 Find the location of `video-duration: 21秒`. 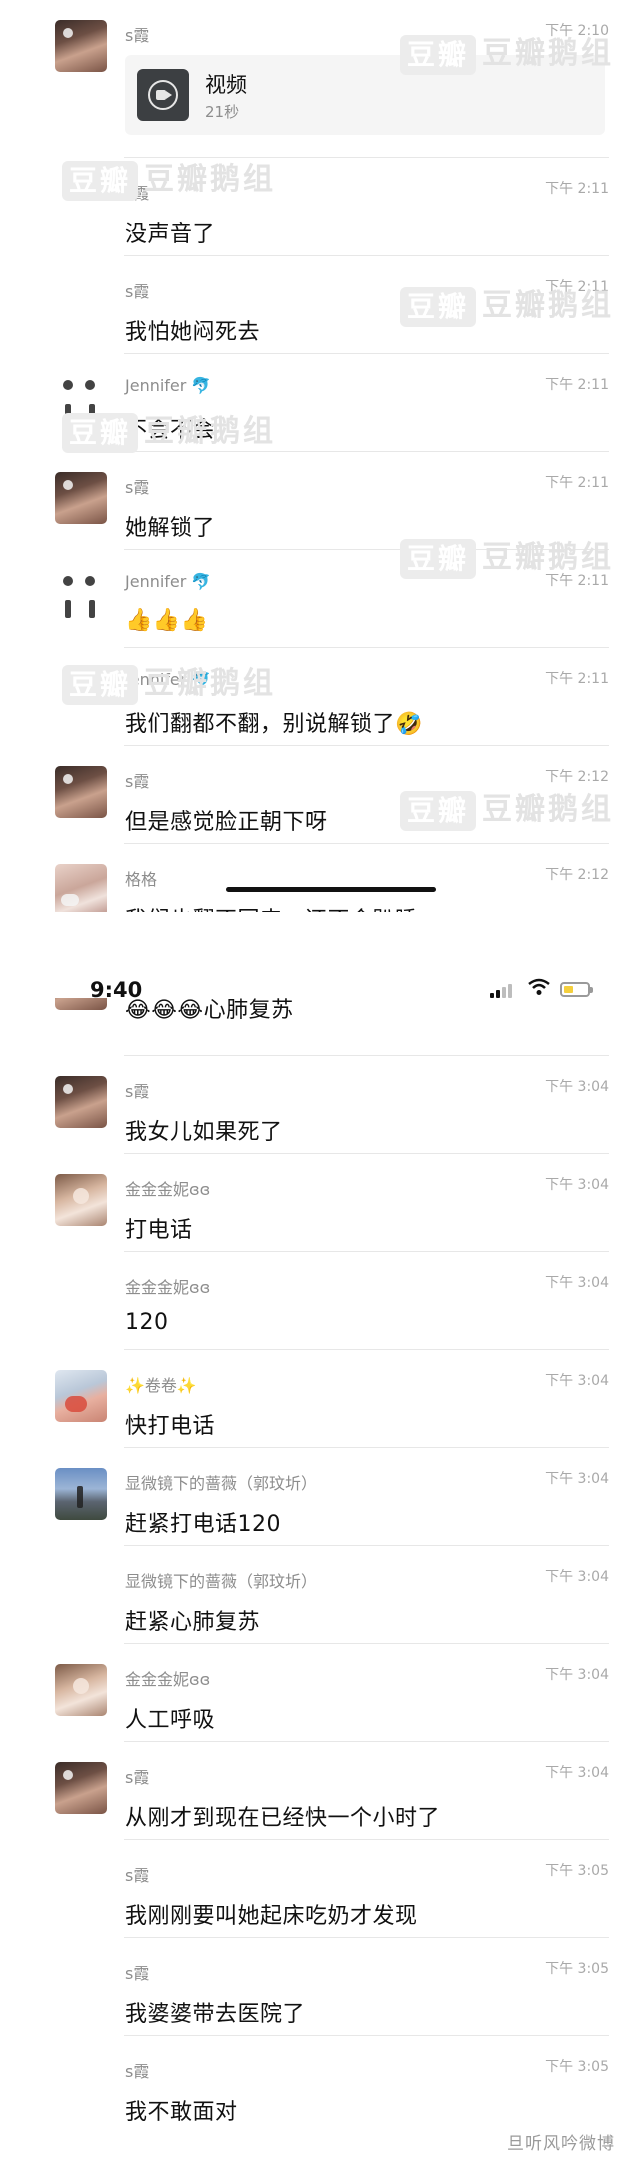

video-duration: 21秒 is located at coordinates (222, 112).